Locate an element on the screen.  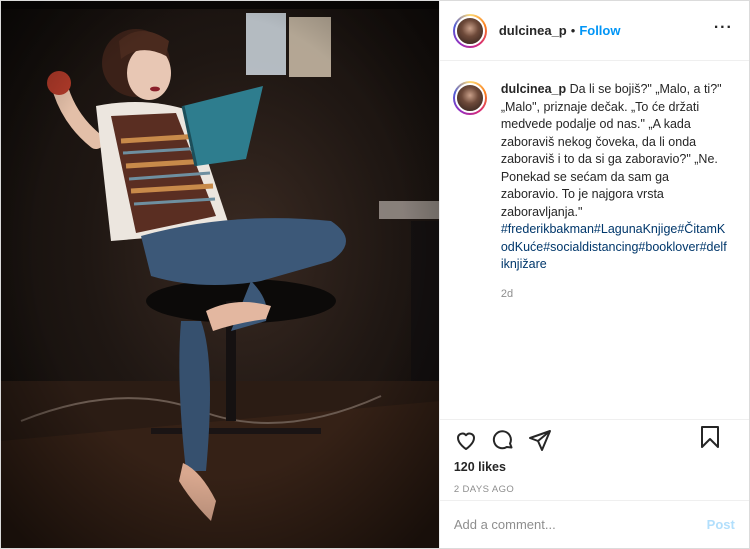
comment-form: Post is located at coordinates (594, 524).